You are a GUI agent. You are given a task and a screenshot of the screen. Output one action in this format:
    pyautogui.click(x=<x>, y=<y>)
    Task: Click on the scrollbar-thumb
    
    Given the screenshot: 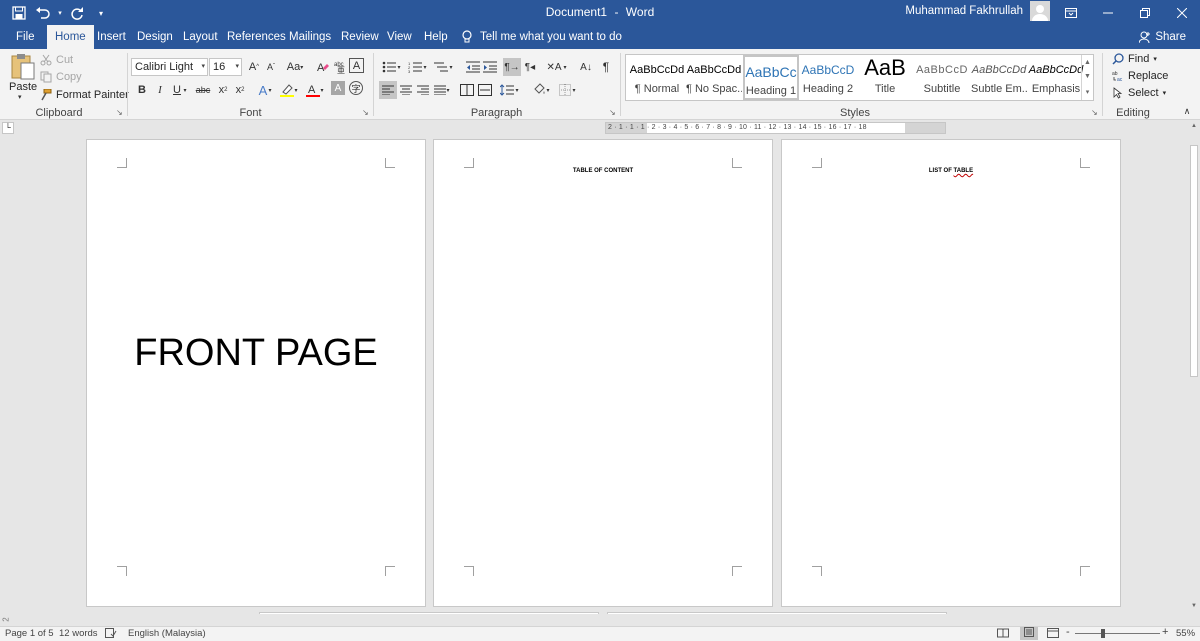 What is the action you would take?
    pyautogui.click(x=1194, y=261)
    